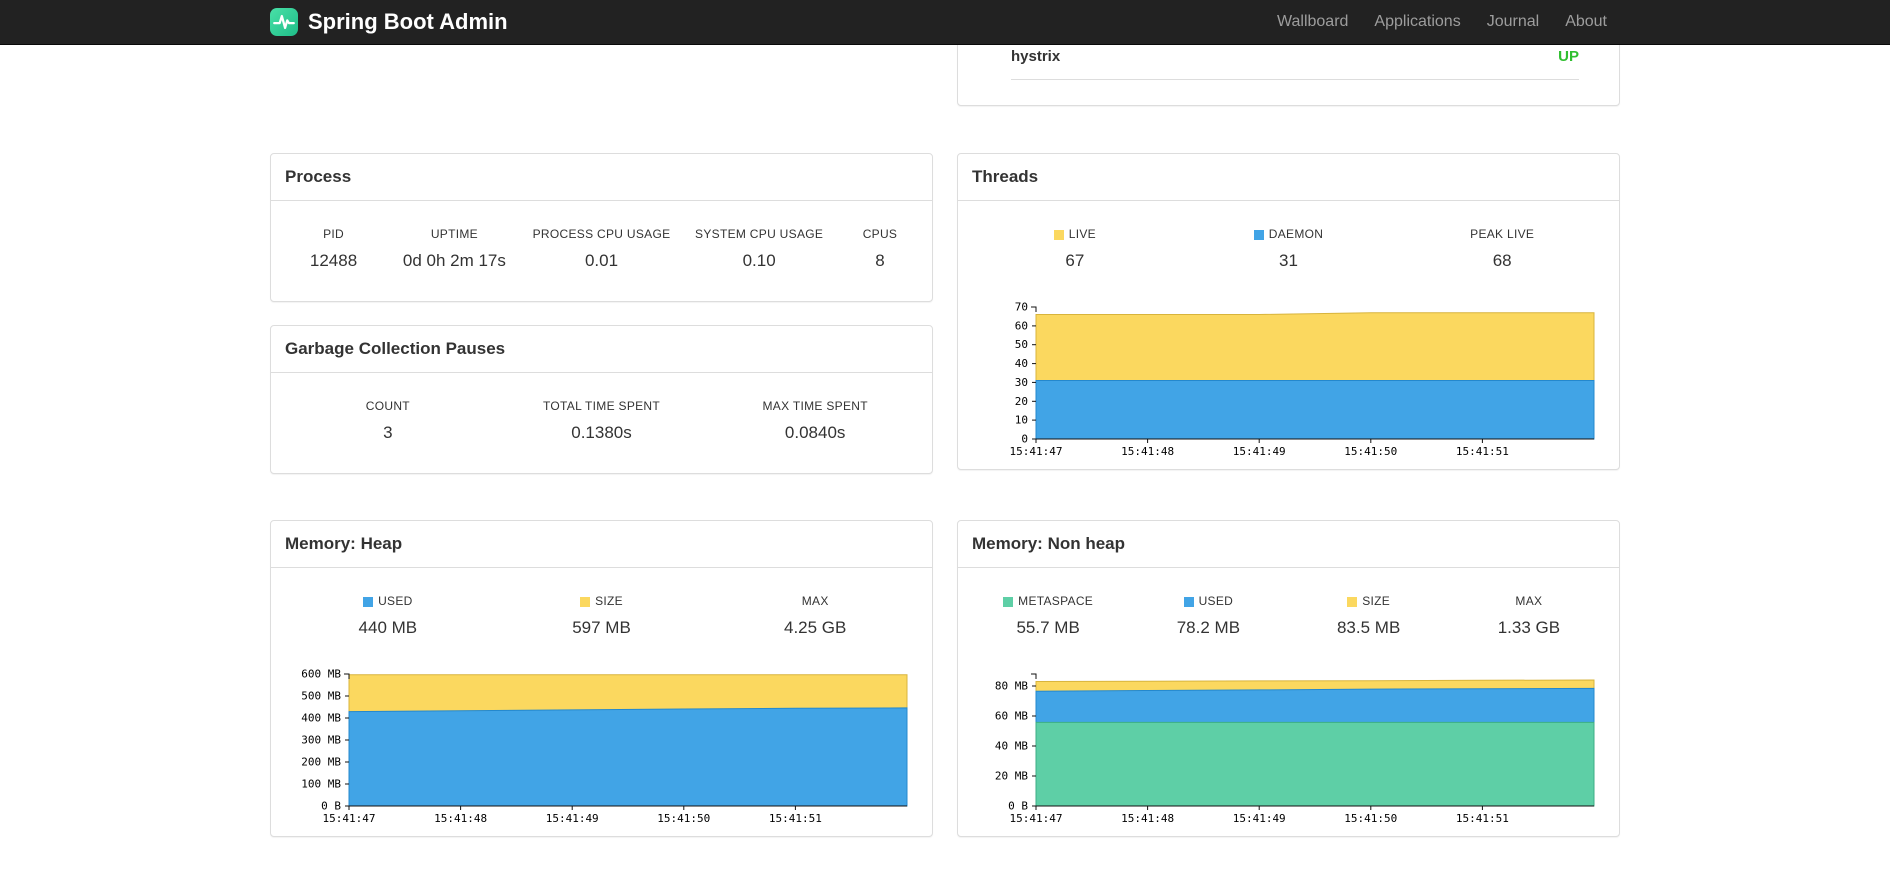 The image size is (1890, 892). I want to click on stat-label: USED, so click(1208, 601).